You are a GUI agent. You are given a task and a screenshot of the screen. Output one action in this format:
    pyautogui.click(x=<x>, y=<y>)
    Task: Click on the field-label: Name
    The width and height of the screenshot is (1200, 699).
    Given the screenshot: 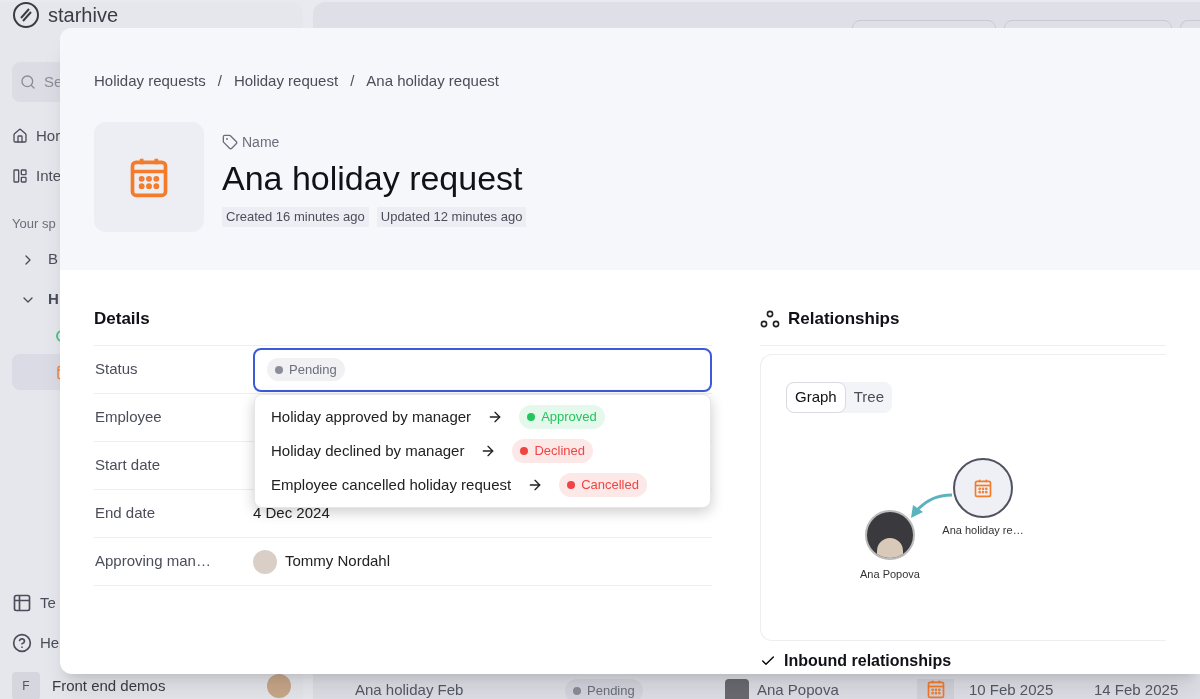 What is the action you would take?
    pyautogui.click(x=261, y=142)
    